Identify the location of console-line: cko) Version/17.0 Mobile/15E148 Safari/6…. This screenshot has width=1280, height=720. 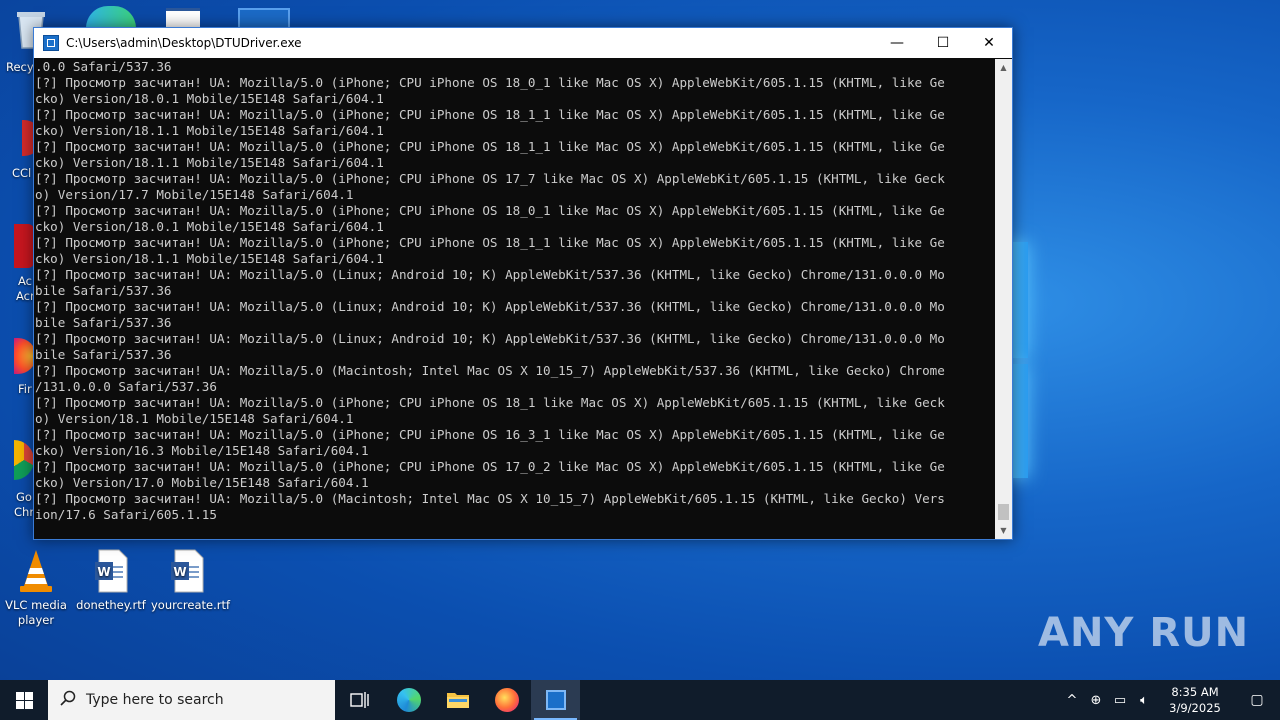
(202, 482).